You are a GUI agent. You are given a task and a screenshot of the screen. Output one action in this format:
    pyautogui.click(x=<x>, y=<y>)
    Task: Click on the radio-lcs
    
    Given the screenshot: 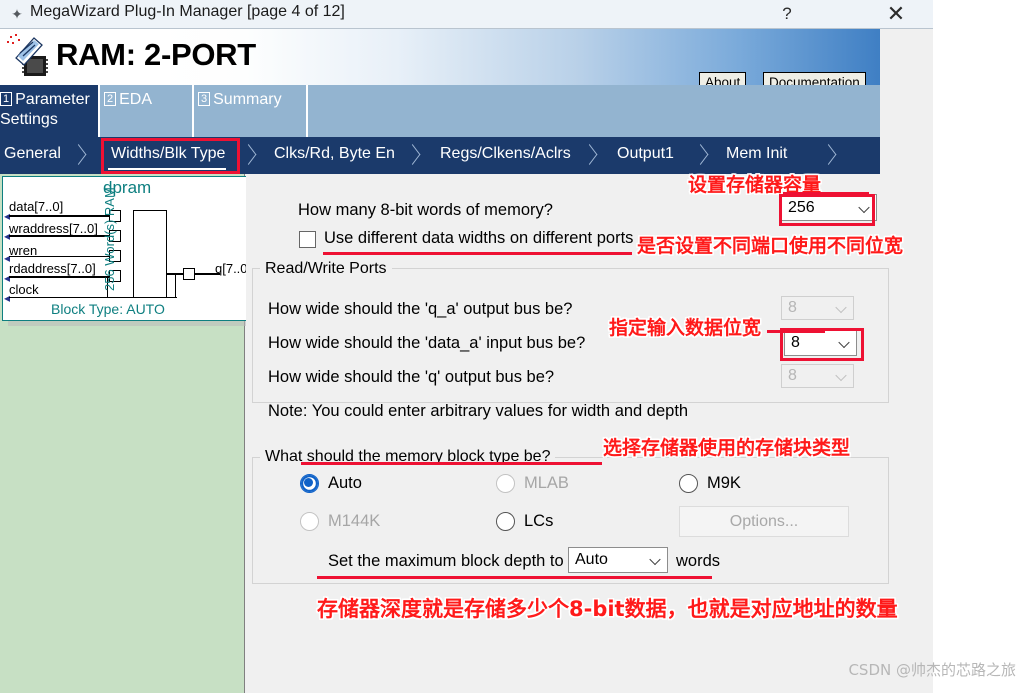 What is the action you would take?
    pyautogui.click(x=505, y=521)
    